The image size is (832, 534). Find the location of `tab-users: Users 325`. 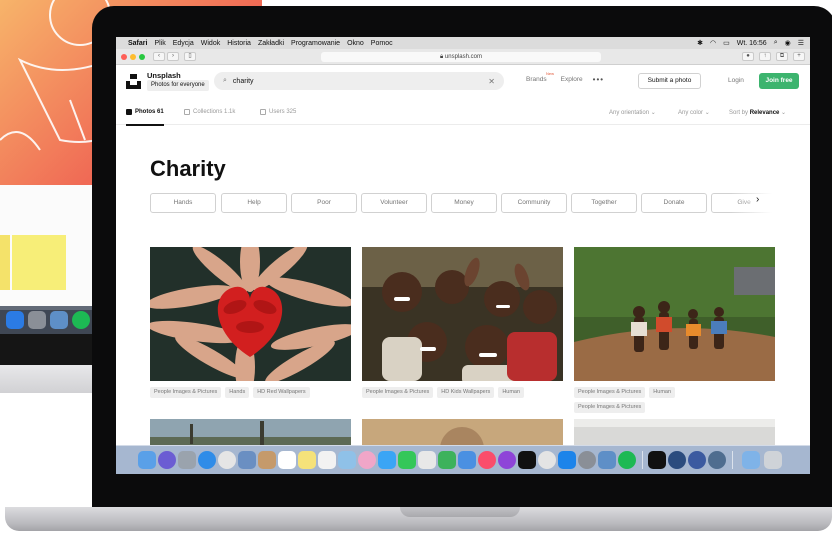

tab-users: Users 325 is located at coordinates (278, 112).